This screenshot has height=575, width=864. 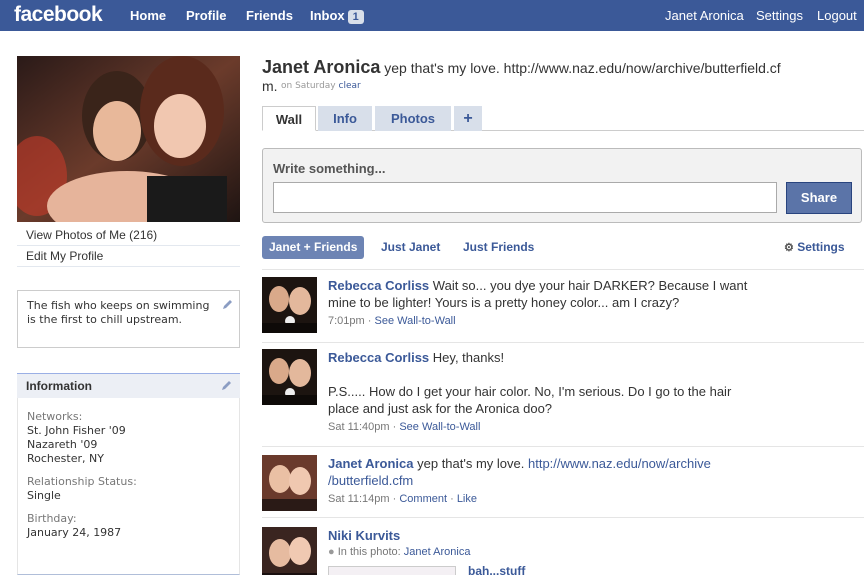 What do you see at coordinates (350, 86) in the screenshot?
I see `clear-status-link: clear` at bounding box center [350, 86].